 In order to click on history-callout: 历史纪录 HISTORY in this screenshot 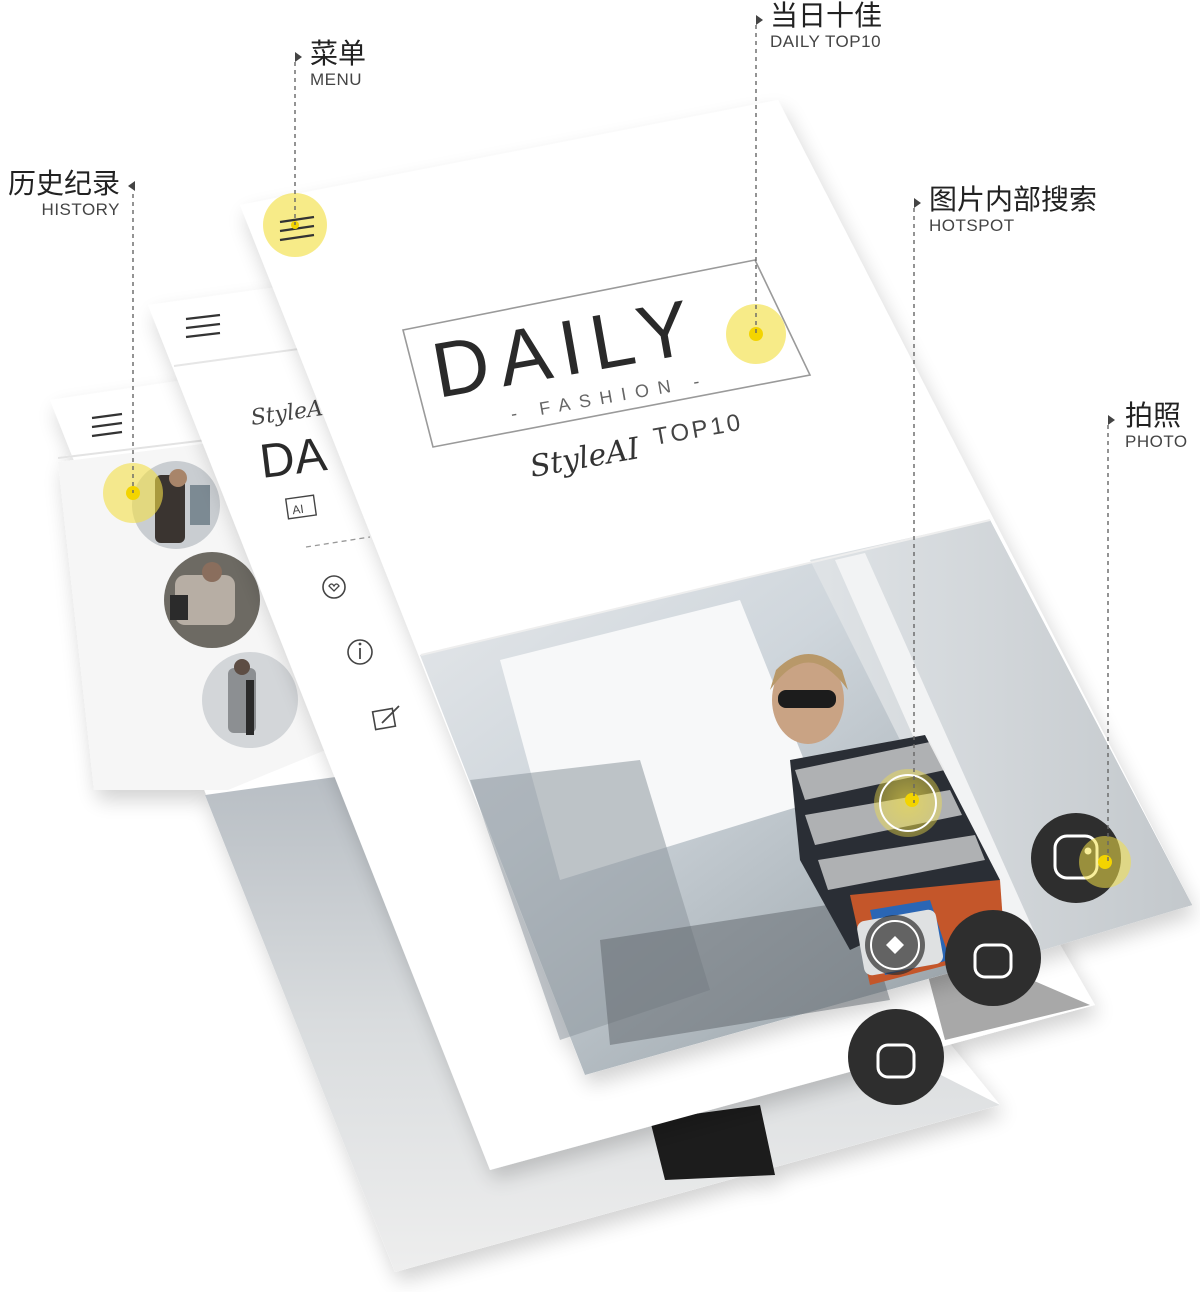, I will do `click(64, 194)`.